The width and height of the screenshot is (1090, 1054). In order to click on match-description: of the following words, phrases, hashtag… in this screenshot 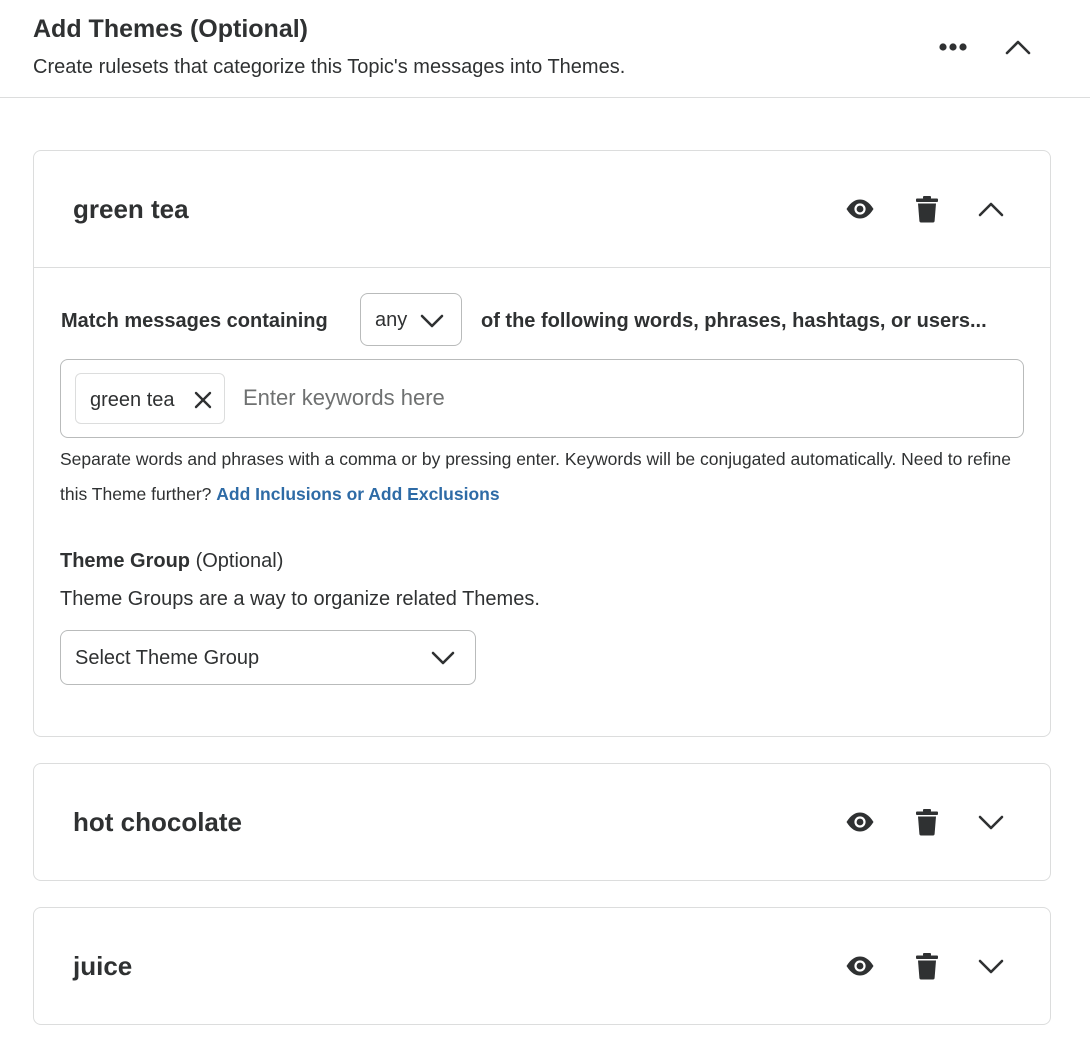, I will do `click(734, 321)`.